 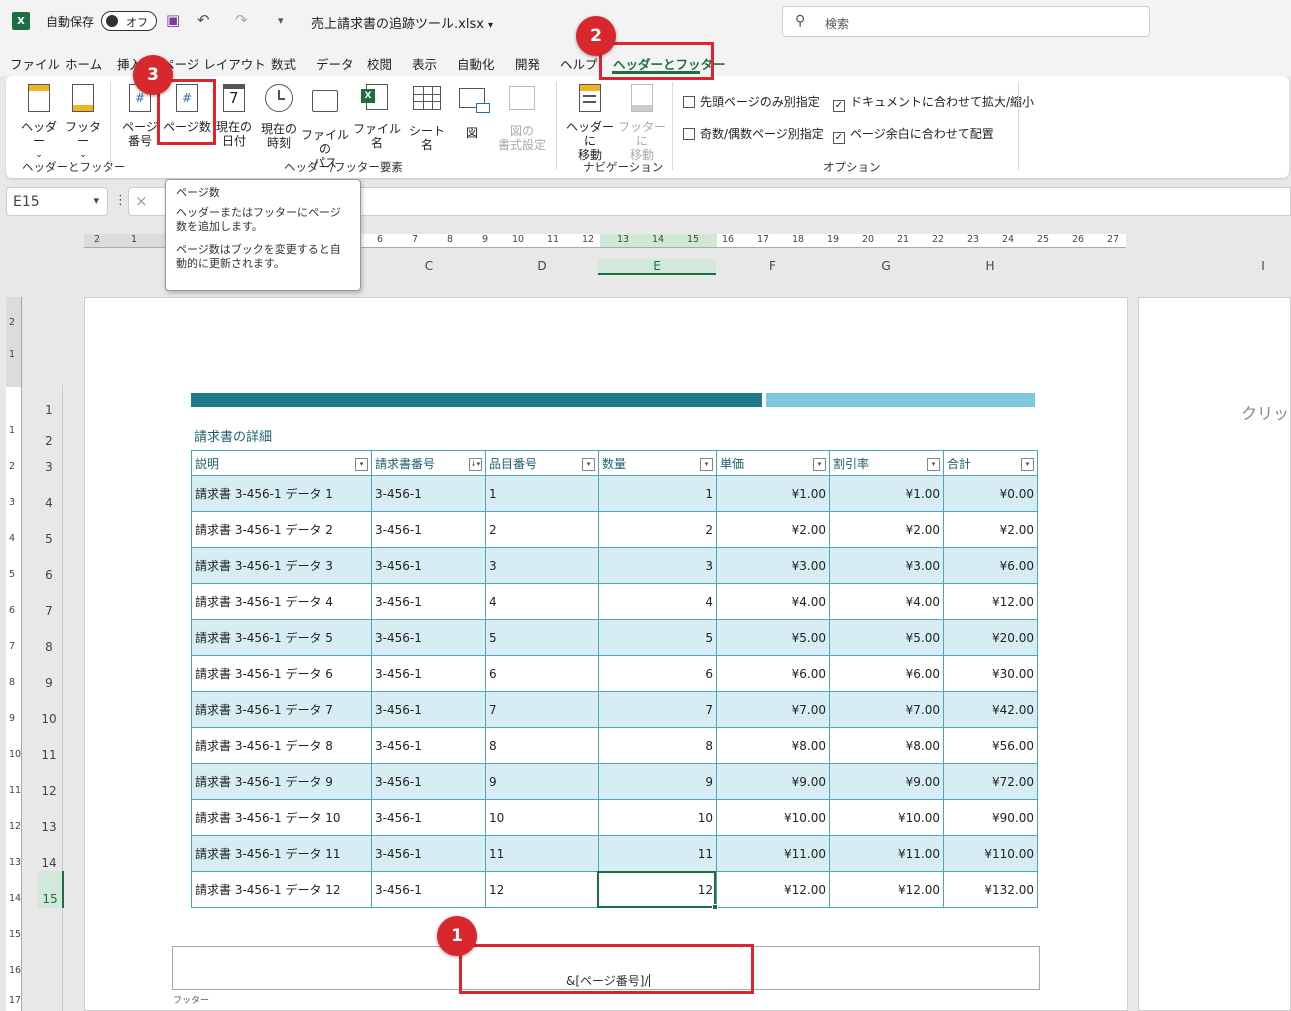 What do you see at coordinates (773, 637) in the screenshot?
I see `table-cell: ¥5.00` at bounding box center [773, 637].